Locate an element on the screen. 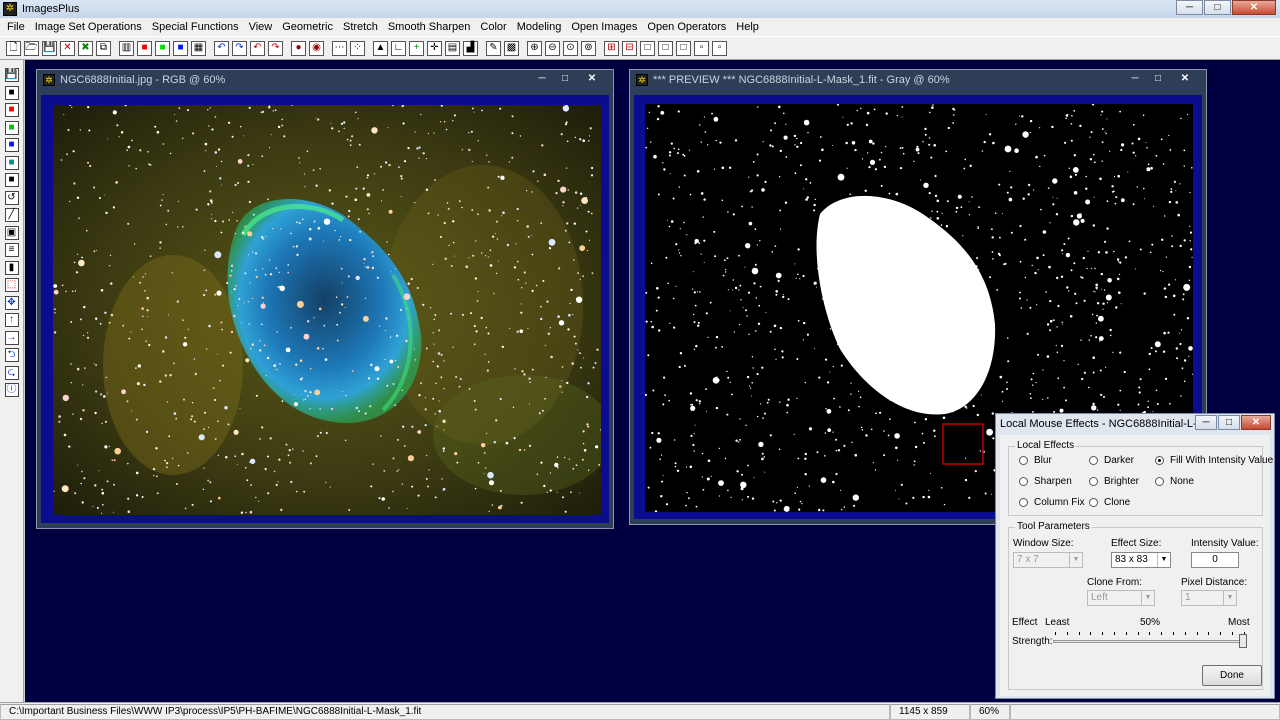 The image size is (1280, 720). frame-icon: ▣ is located at coordinates (11, 232).